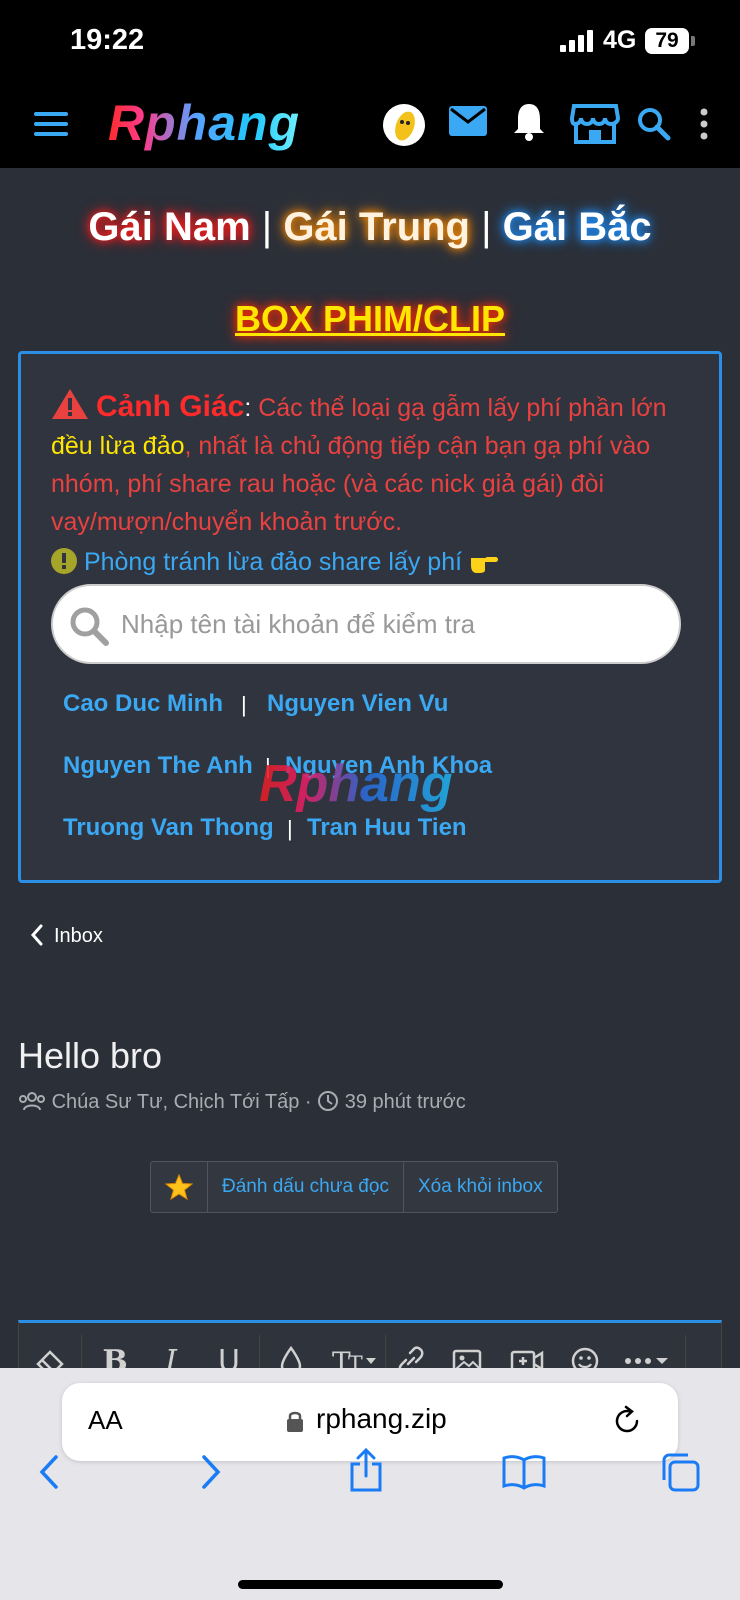  Describe the element at coordinates (105, 1420) in the screenshot. I see `text-size-button: AA` at that location.